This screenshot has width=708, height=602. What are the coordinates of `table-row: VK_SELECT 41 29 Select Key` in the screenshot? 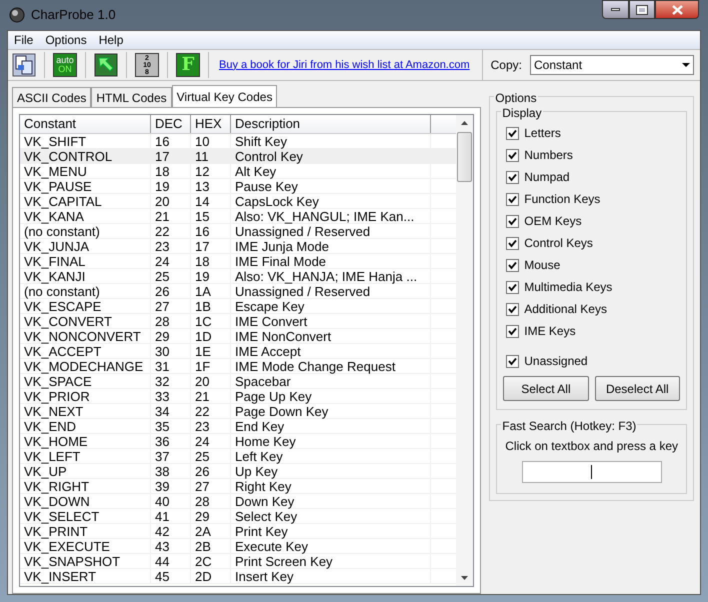 It's located at (238, 516).